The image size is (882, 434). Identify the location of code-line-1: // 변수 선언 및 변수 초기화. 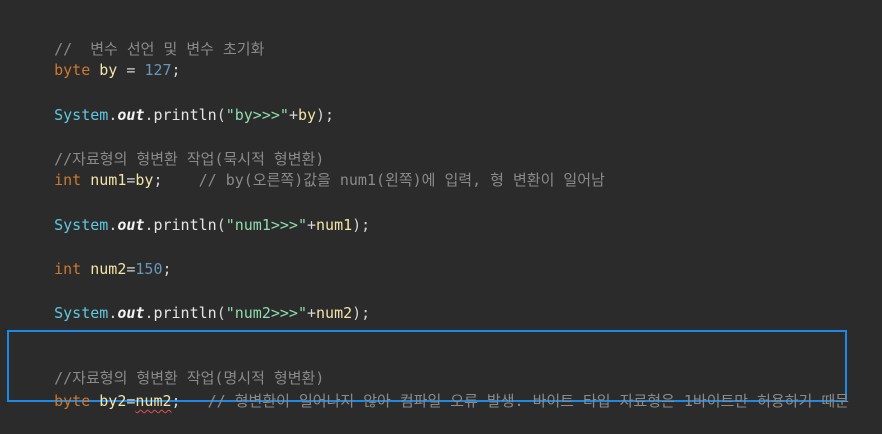
(141, 37).